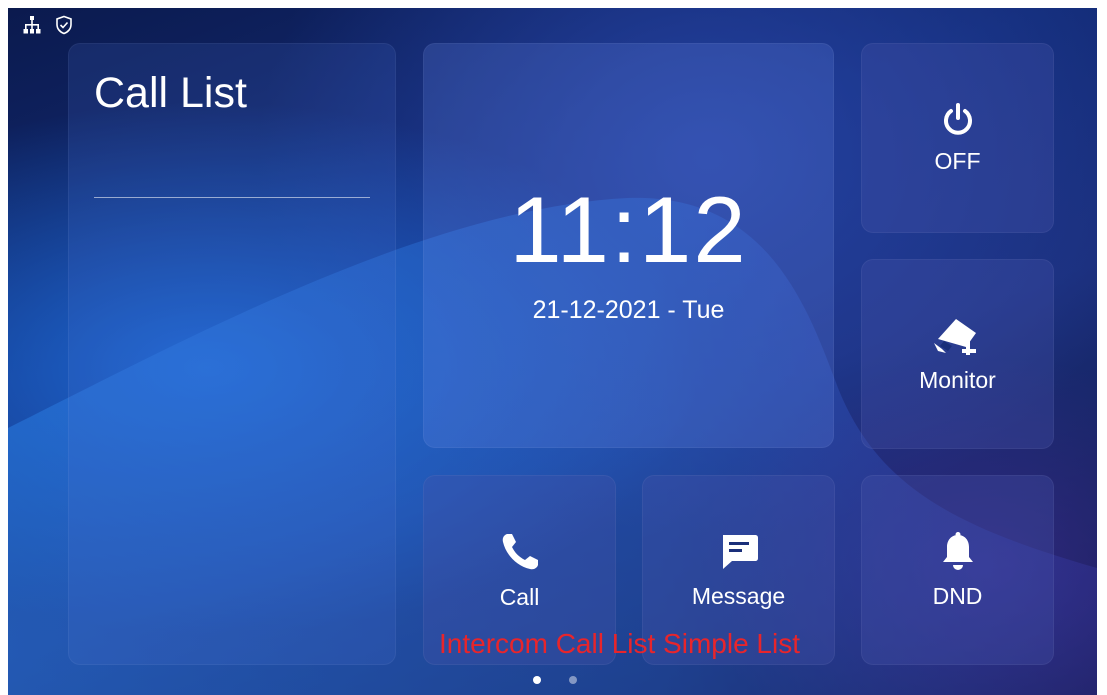 The height and width of the screenshot is (695, 1107). What do you see at coordinates (957, 595) in the screenshot?
I see `dnd-label: DND` at bounding box center [957, 595].